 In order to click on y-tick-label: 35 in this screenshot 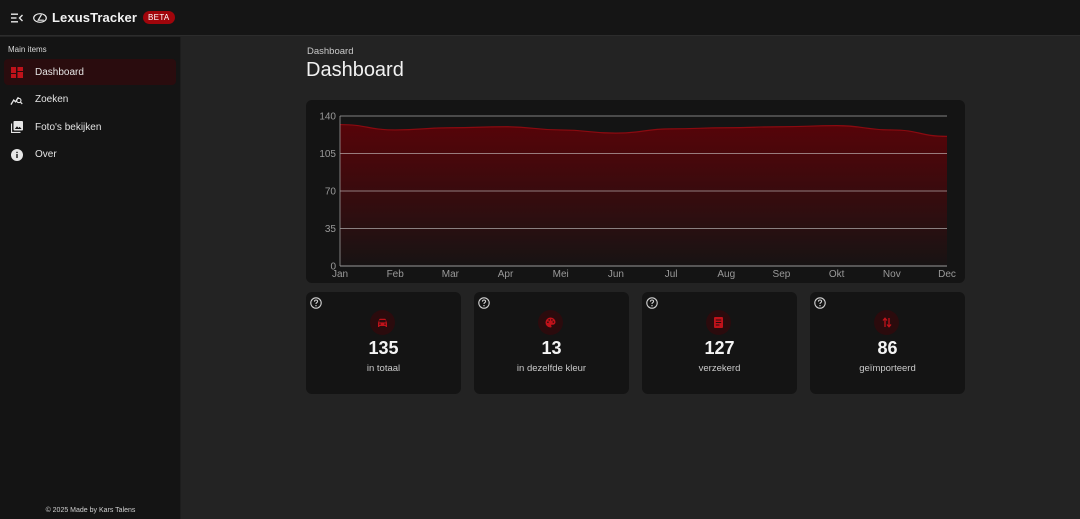, I will do `click(331, 229)`.